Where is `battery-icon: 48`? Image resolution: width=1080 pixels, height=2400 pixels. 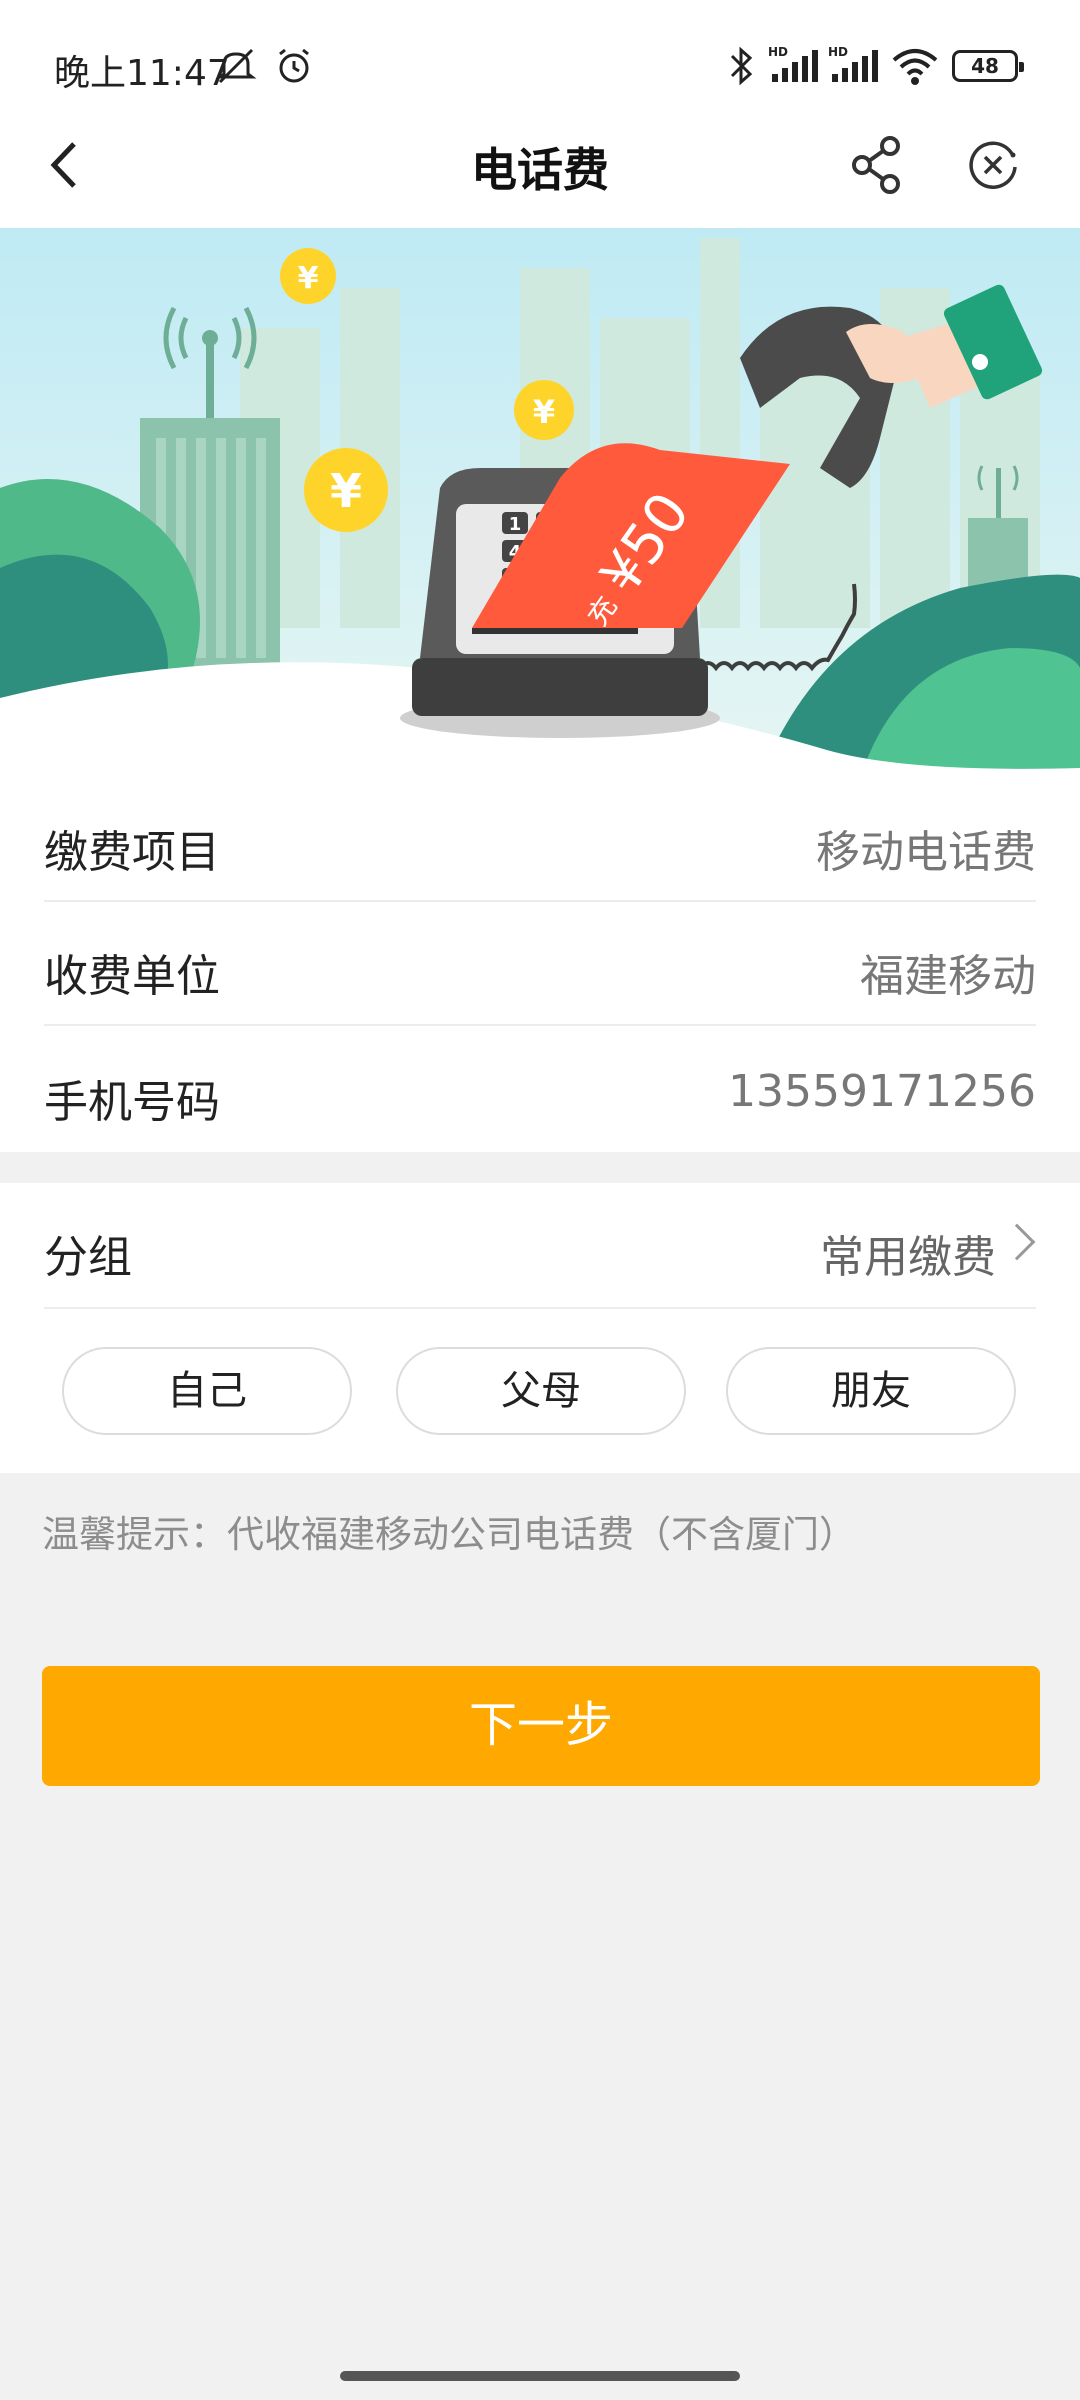 battery-icon: 48 is located at coordinates (988, 66).